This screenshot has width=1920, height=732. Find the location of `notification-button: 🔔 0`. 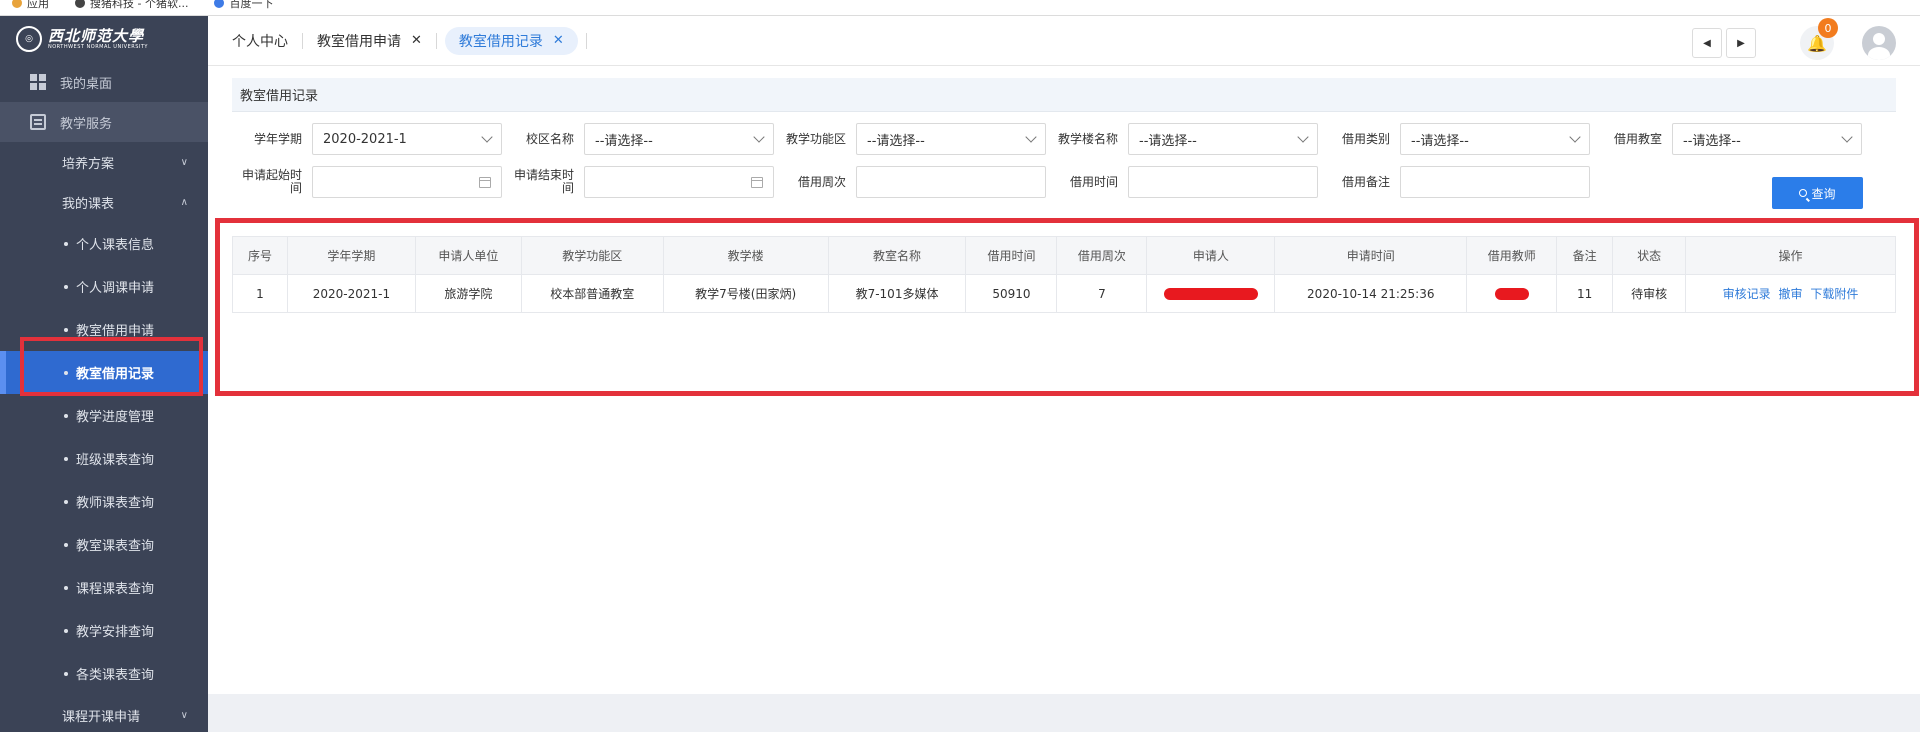

notification-button: 🔔 0 is located at coordinates (1819, 39).